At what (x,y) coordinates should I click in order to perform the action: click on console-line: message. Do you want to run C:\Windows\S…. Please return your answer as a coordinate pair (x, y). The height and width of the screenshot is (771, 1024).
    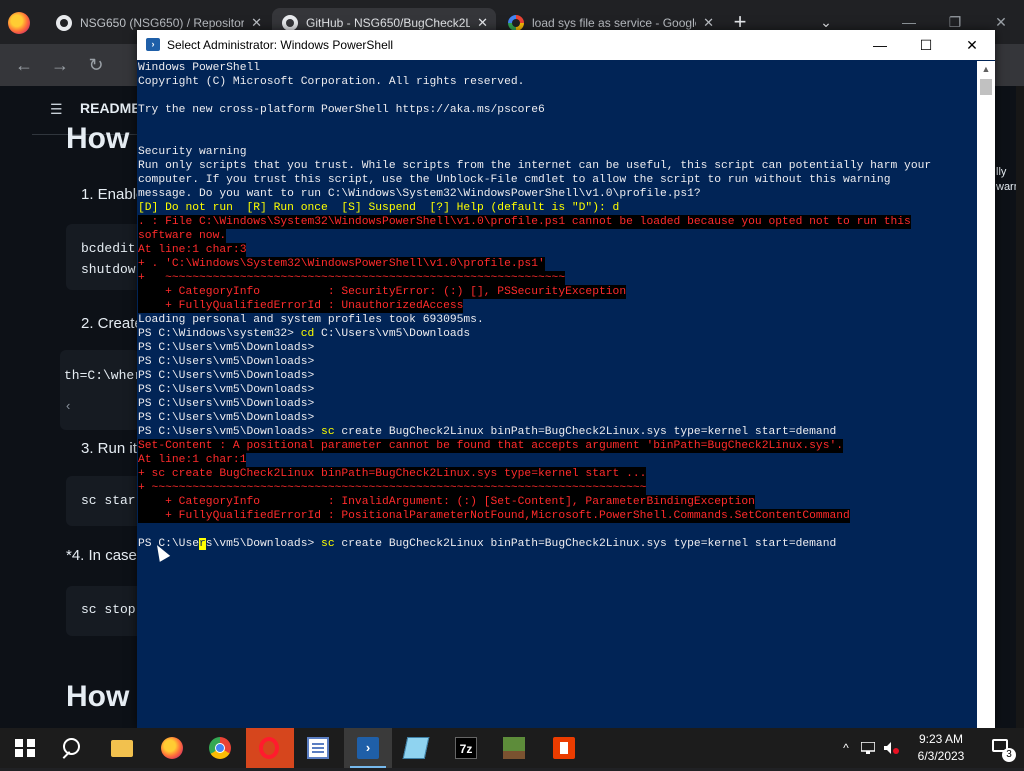
    Looking at the image, I should click on (419, 194).